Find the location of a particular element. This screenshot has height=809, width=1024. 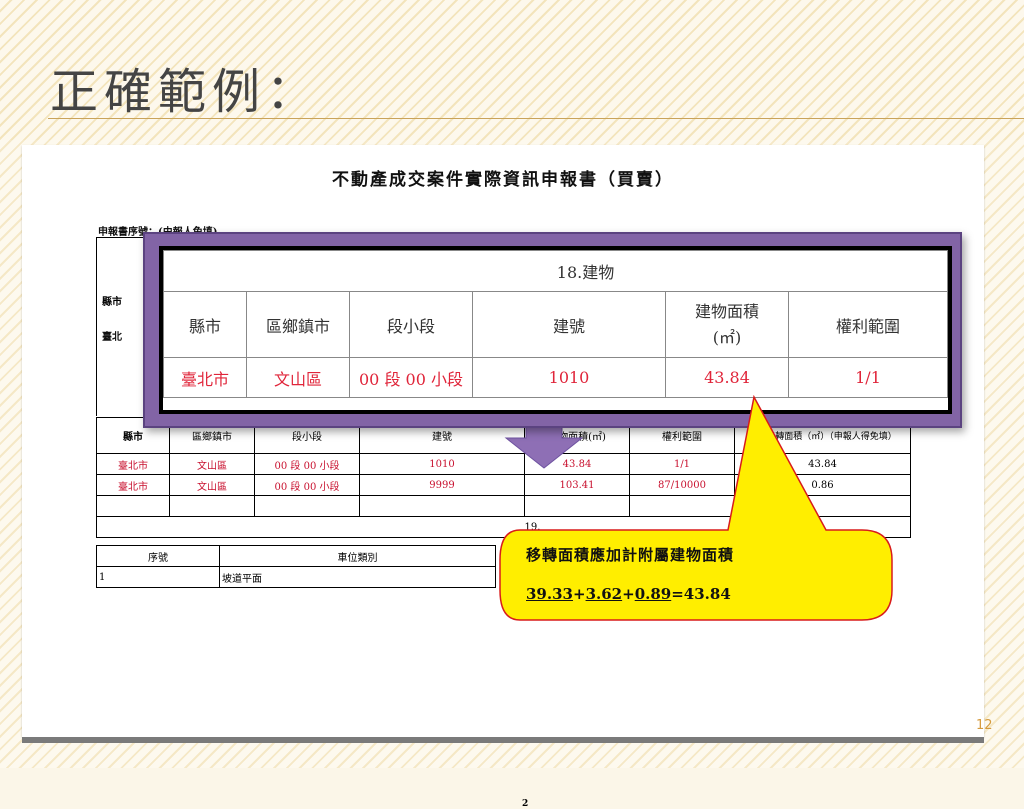

zoom-r-number: 1010 is located at coordinates (569, 377).